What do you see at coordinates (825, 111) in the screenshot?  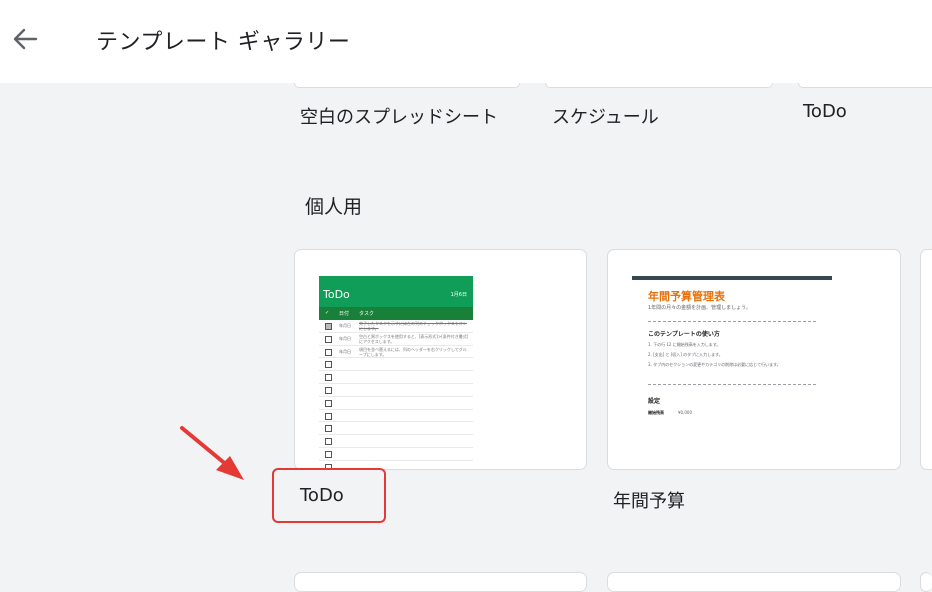 I see `template-label-todo-top: ToDo` at bounding box center [825, 111].